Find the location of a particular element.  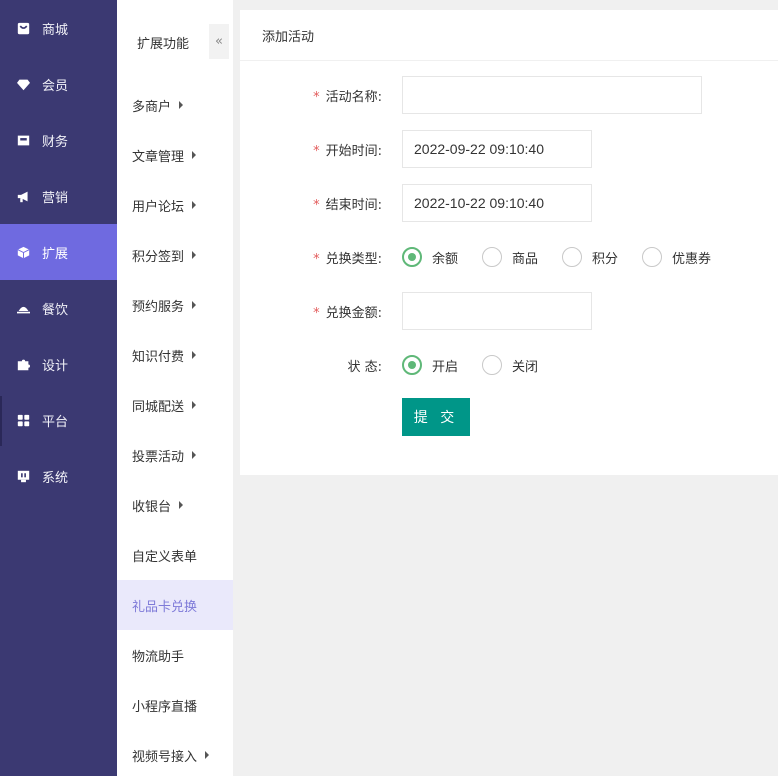

sidebar-item-label: 财务 is located at coordinates (55, 142).